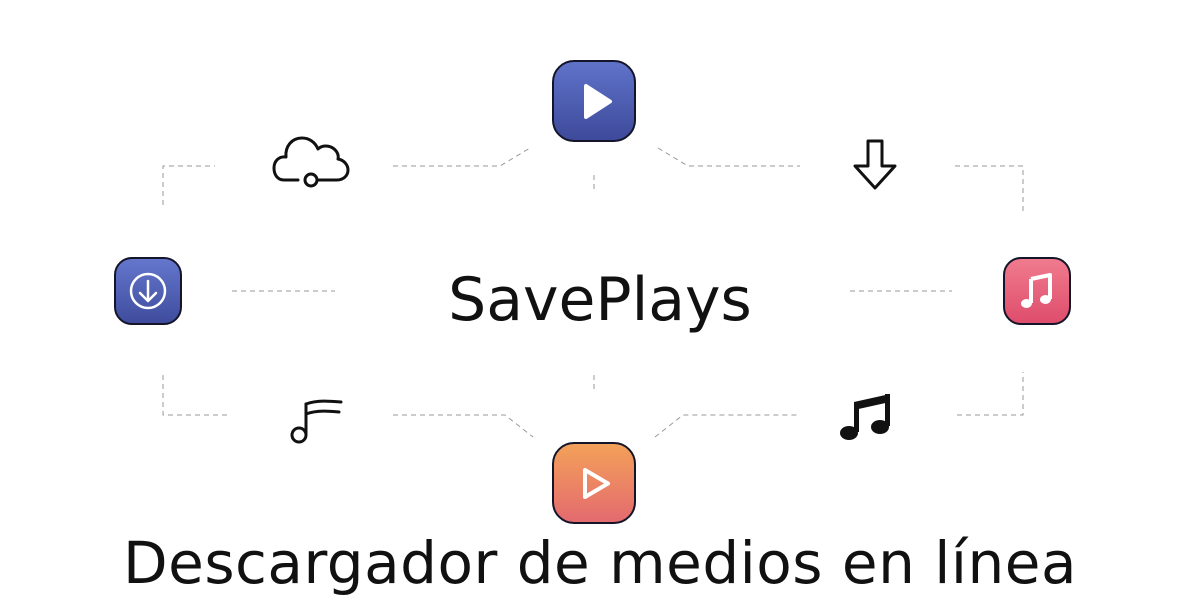  What do you see at coordinates (875, 164) in the screenshot?
I see `download-arrow-icon` at bounding box center [875, 164].